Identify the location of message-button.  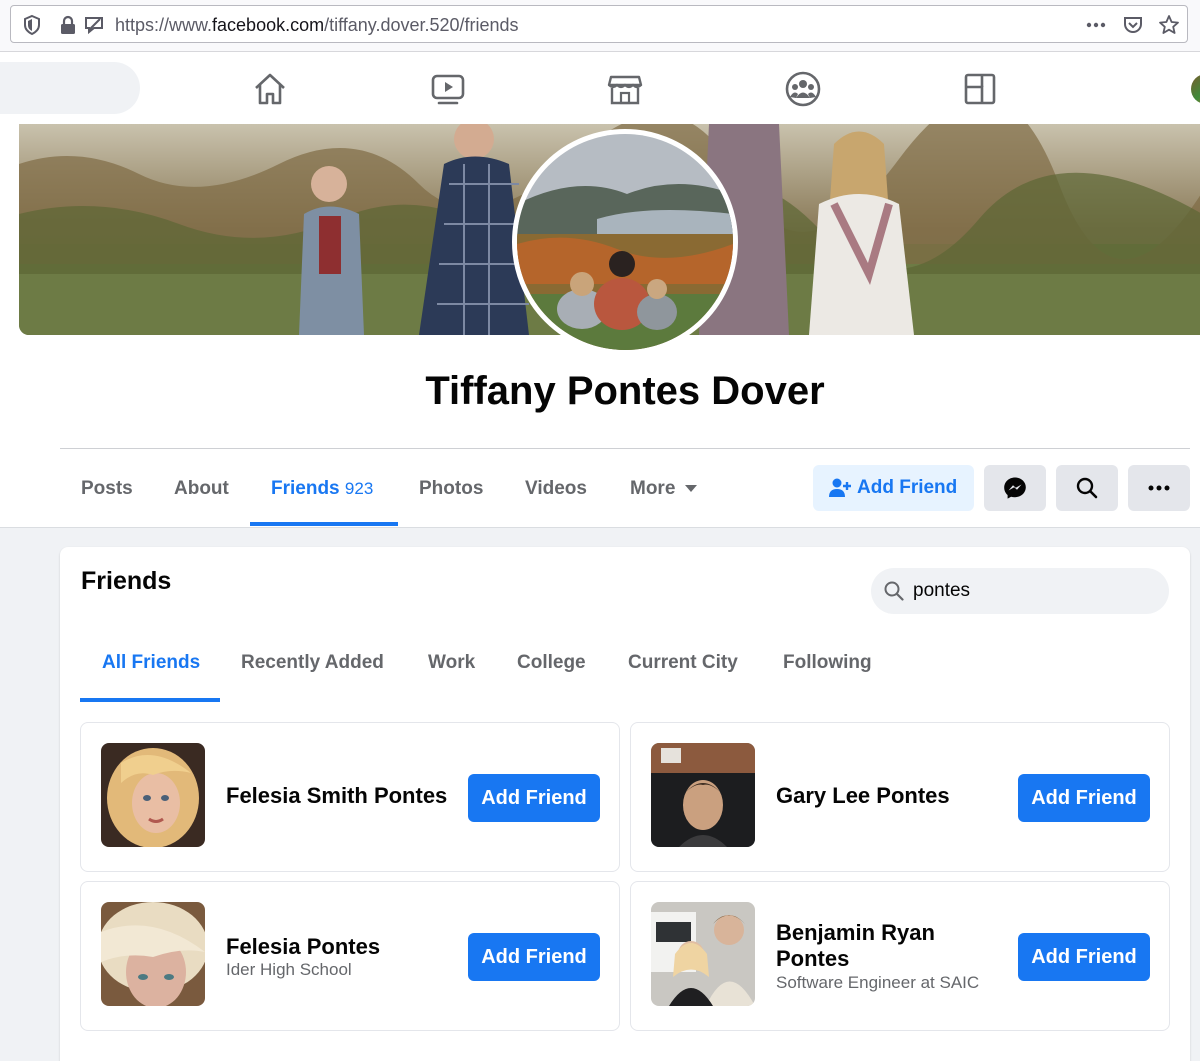
(1015, 488).